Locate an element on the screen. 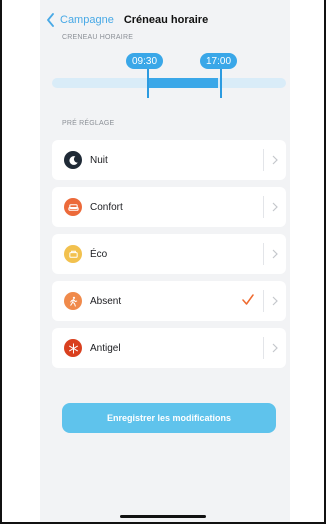 Image resolution: width=326 pixels, height=524 pixels. preset-item-absent: Absent is located at coordinates (169, 301).